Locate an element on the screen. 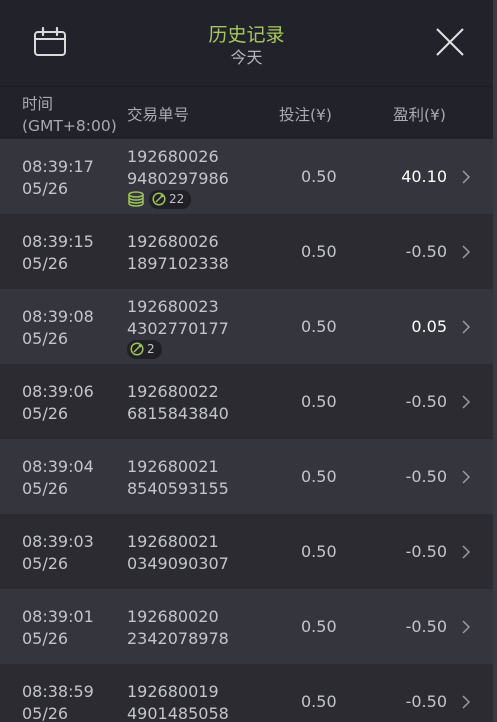  row-time: 08:39:17 is located at coordinates (58, 166).